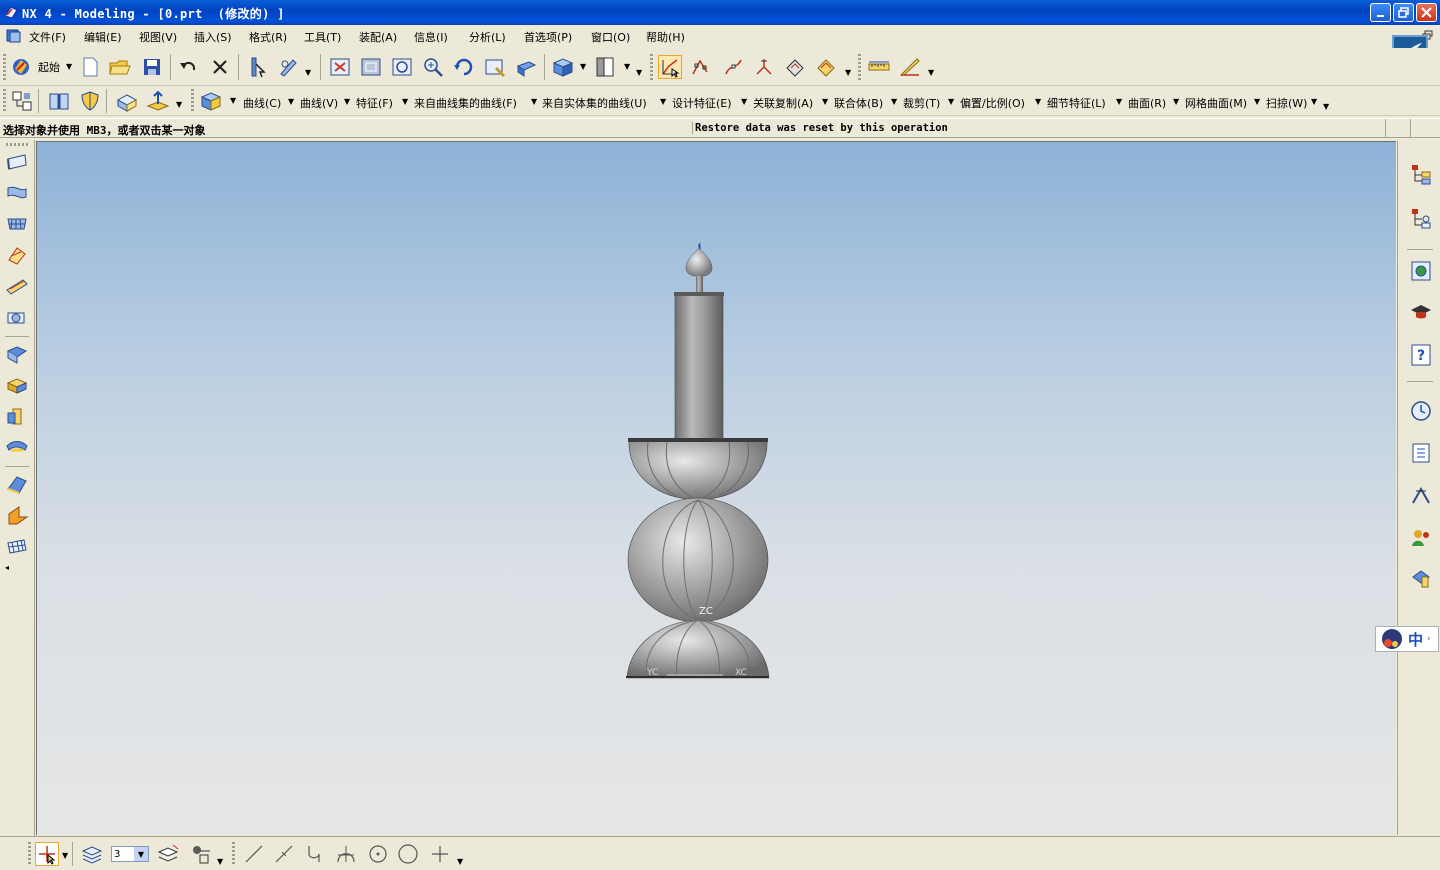 The image size is (1440, 870). I want to click on menu-curve-c: 曲线(C), so click(262, 103).